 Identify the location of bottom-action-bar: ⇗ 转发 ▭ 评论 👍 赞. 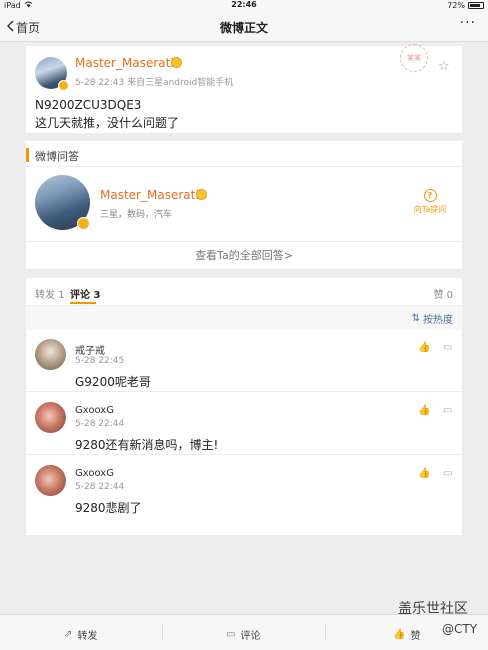
(244, 632).